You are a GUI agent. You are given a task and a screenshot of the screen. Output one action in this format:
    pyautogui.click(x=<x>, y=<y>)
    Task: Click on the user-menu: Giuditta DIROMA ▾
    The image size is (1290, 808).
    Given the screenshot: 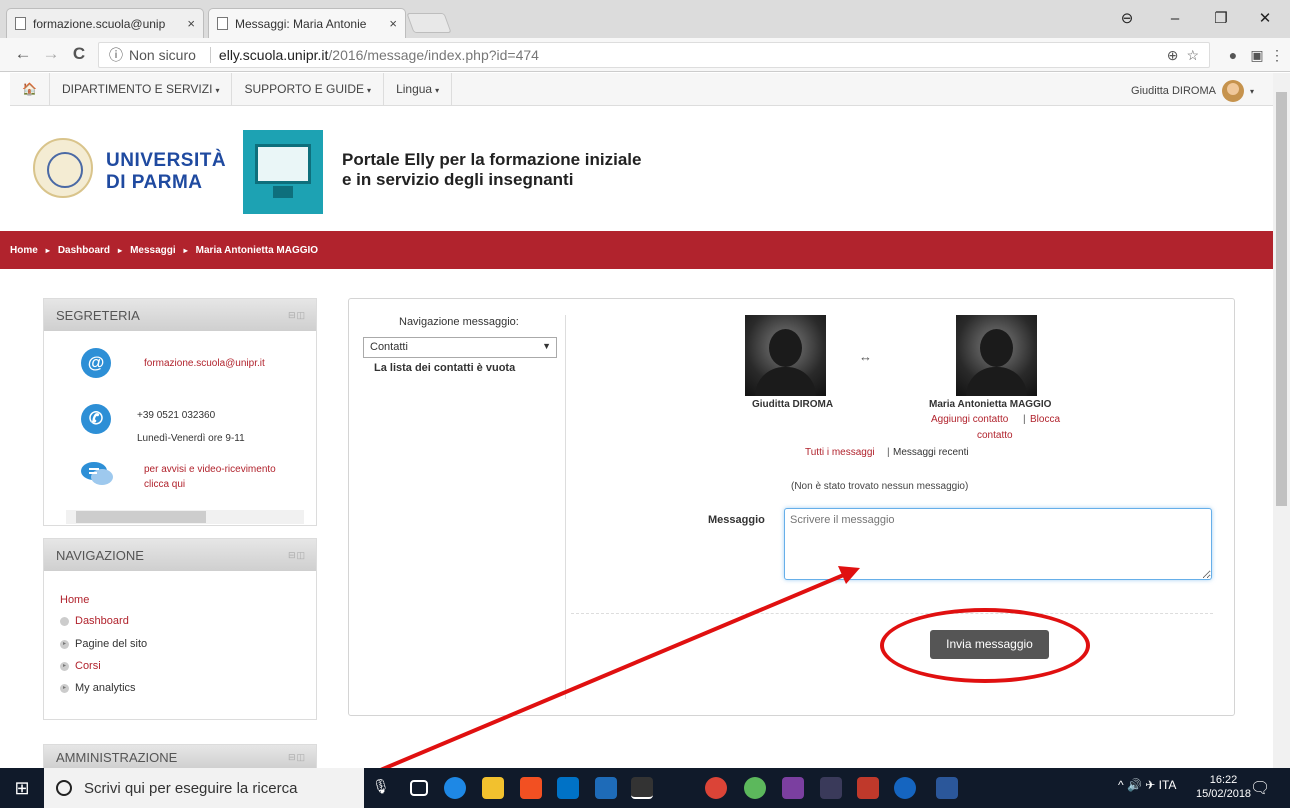 What is the action you would take?
    pyautogui.click(x=1192, y=91)
    